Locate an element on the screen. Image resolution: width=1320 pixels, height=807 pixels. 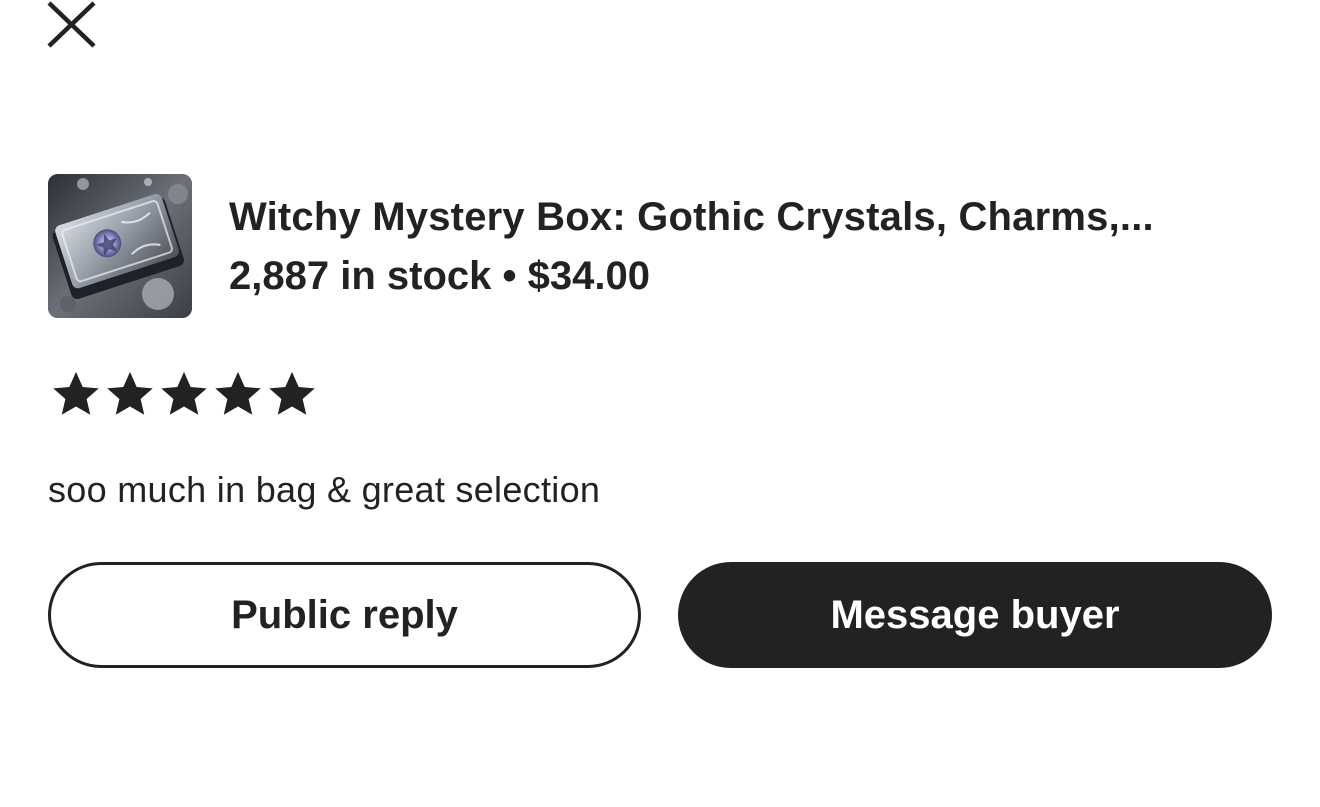
message-buyer-label: Message buyer is located at coordinates (975, 614).